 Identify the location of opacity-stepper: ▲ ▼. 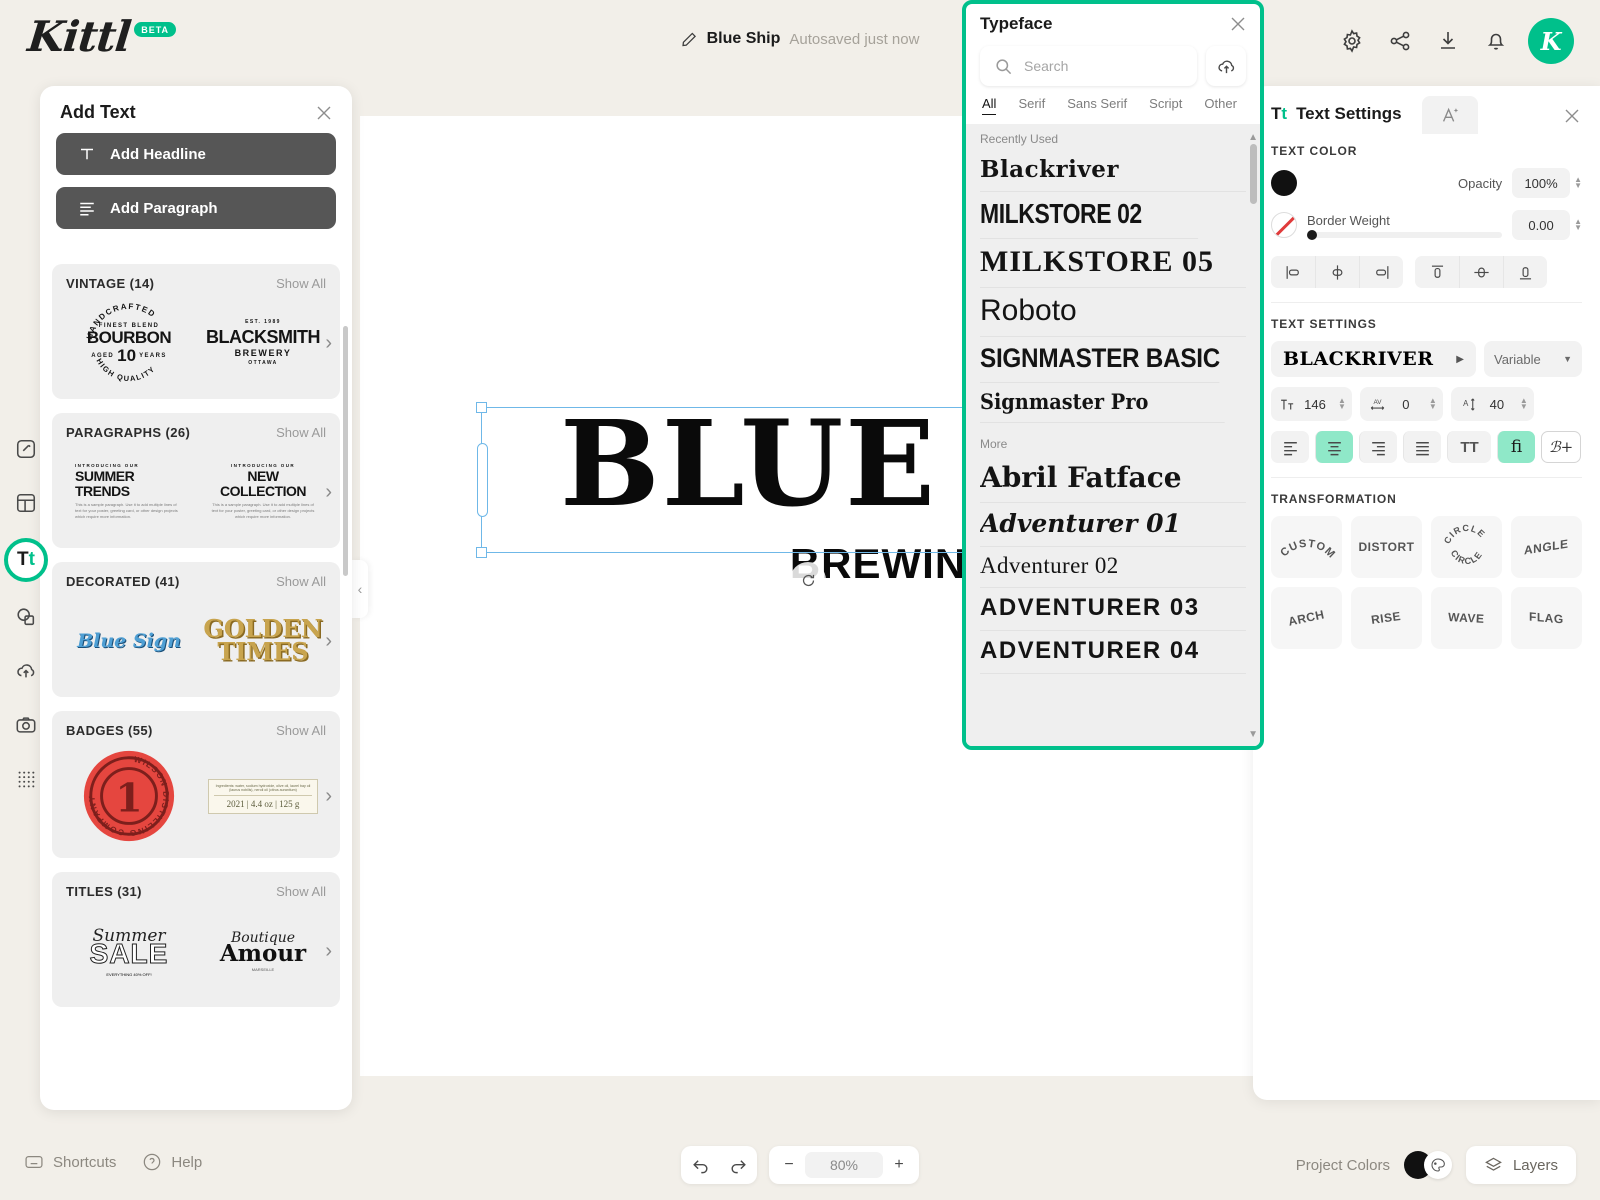
(1578, 182).